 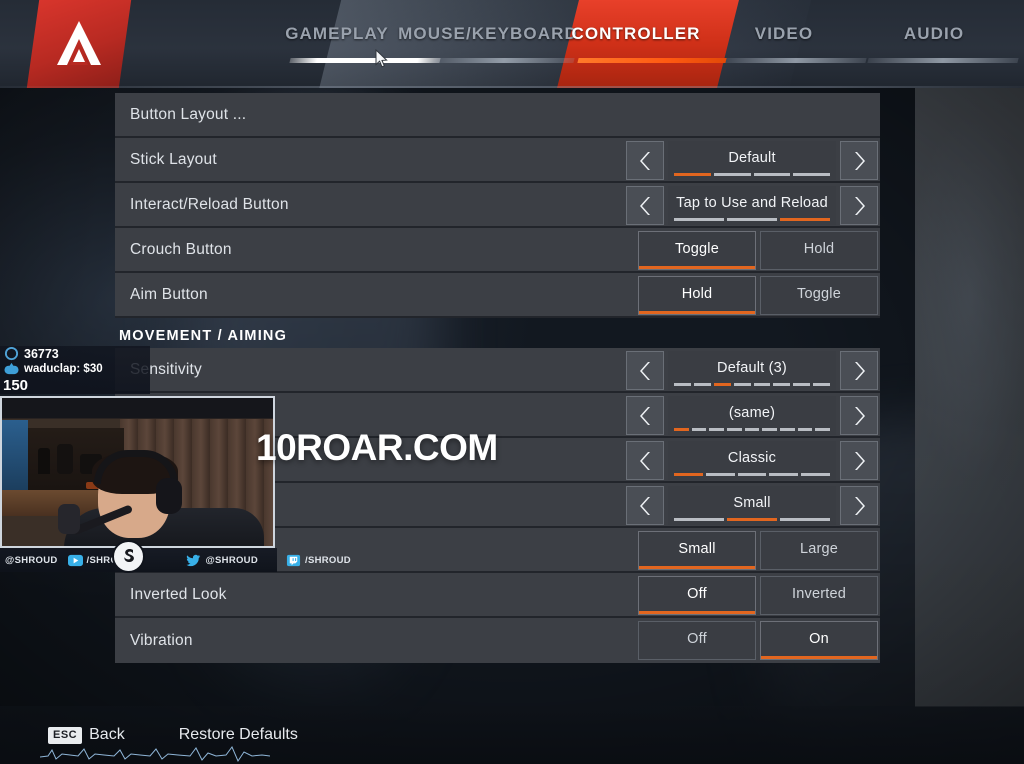 I want to click on option-label: Small, so click(x=697, y=548).